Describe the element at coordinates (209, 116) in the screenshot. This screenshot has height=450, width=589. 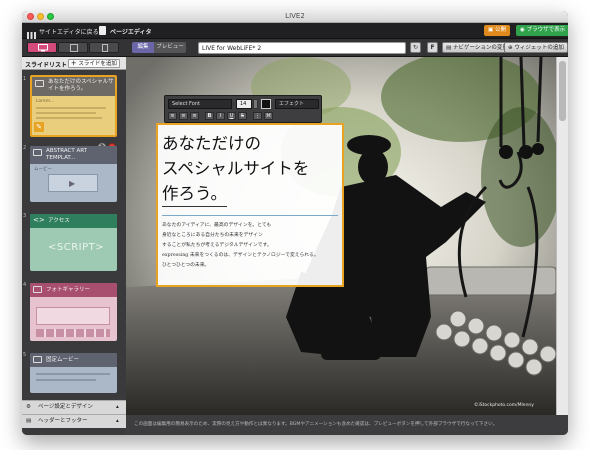
I see `bold-icon: B` at that location.